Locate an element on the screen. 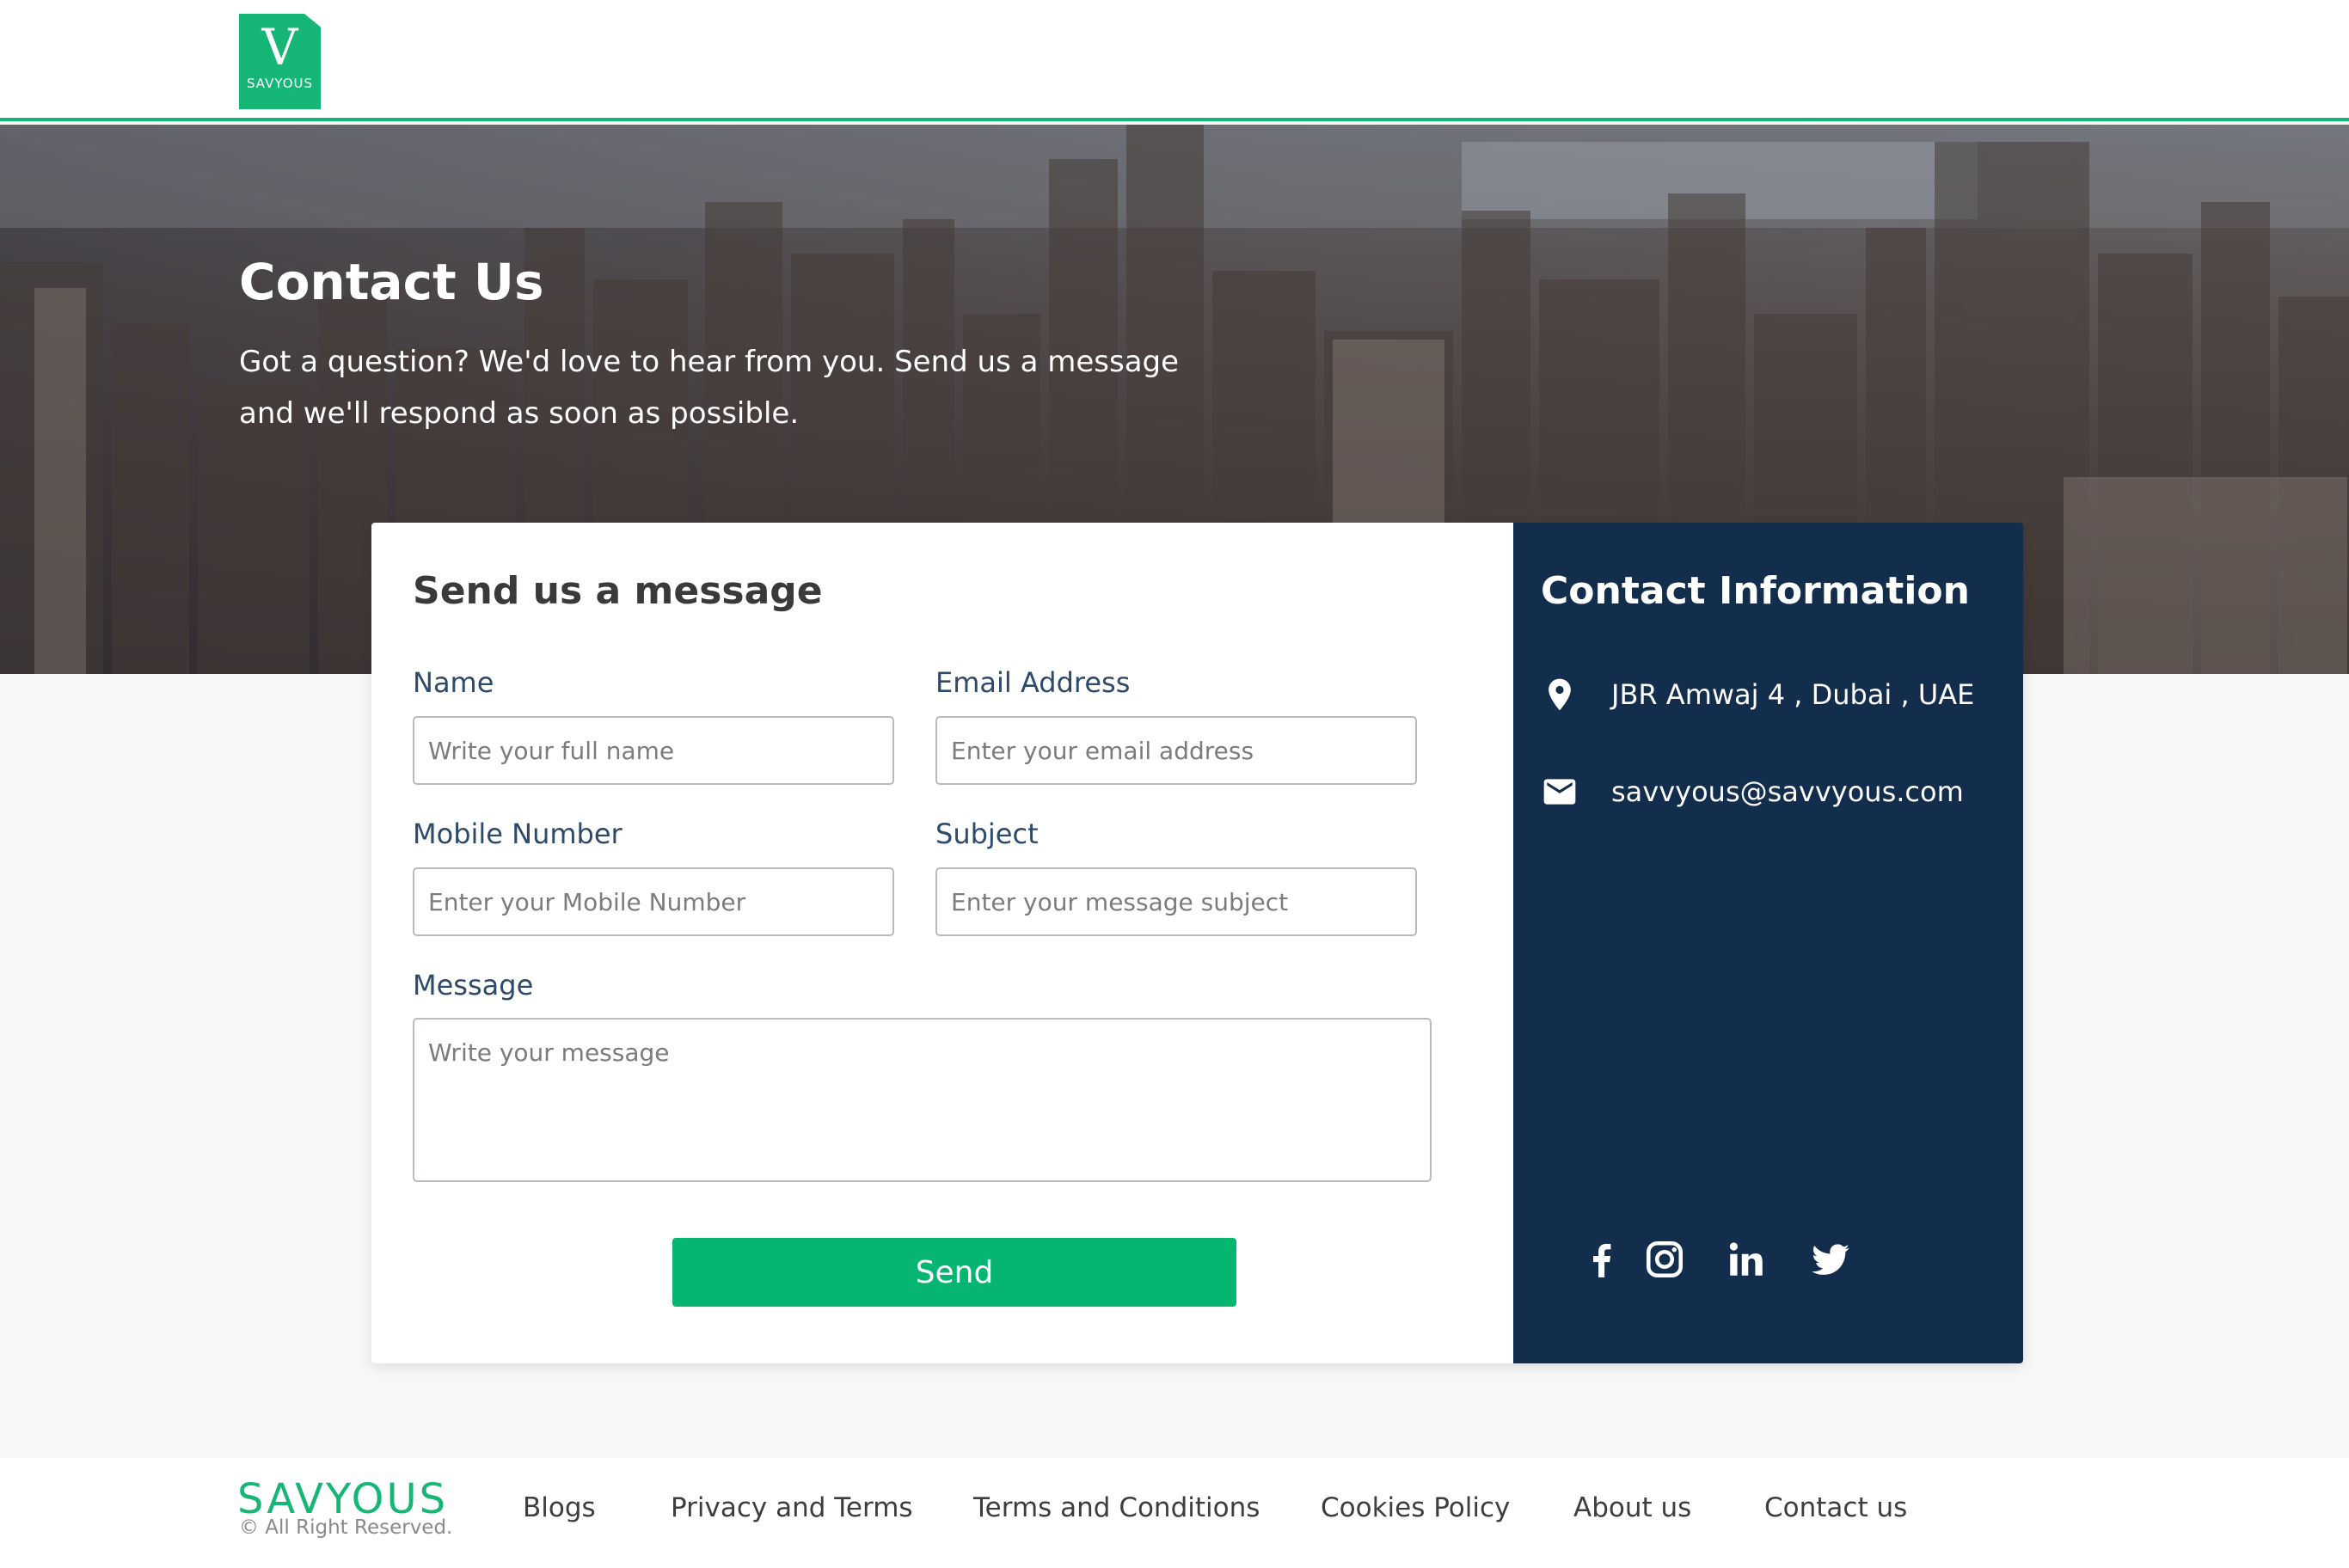 Image resolution: width=2349 pixels, height=1568 pixels. message-textarea is located at coordinates (922, 1100).